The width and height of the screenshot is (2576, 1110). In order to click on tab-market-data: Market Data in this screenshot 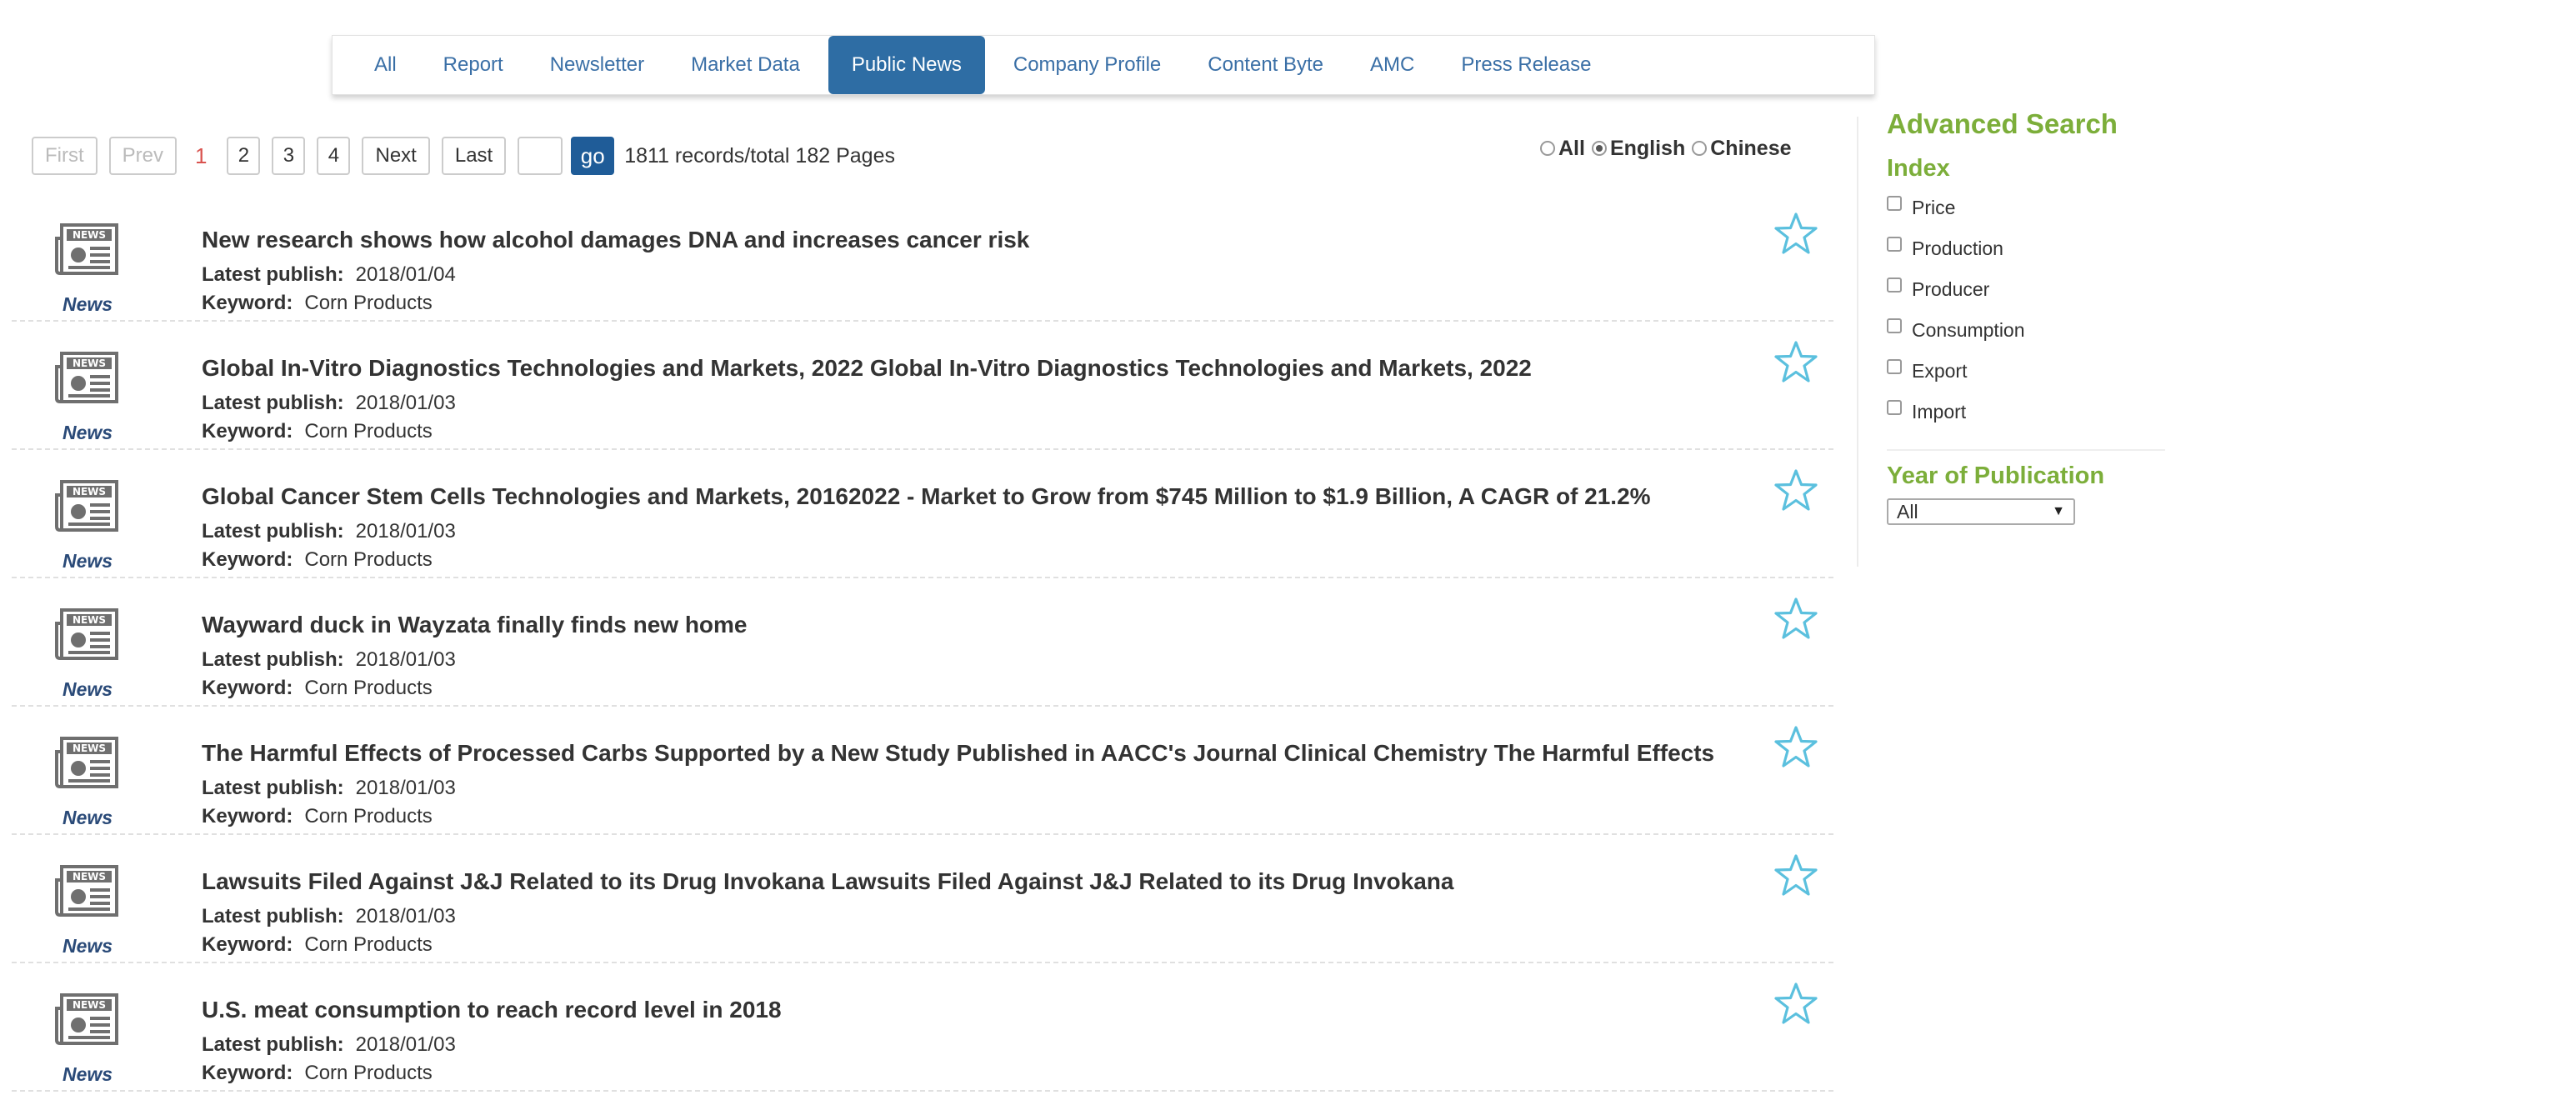, I will do `click(745, 65)`.